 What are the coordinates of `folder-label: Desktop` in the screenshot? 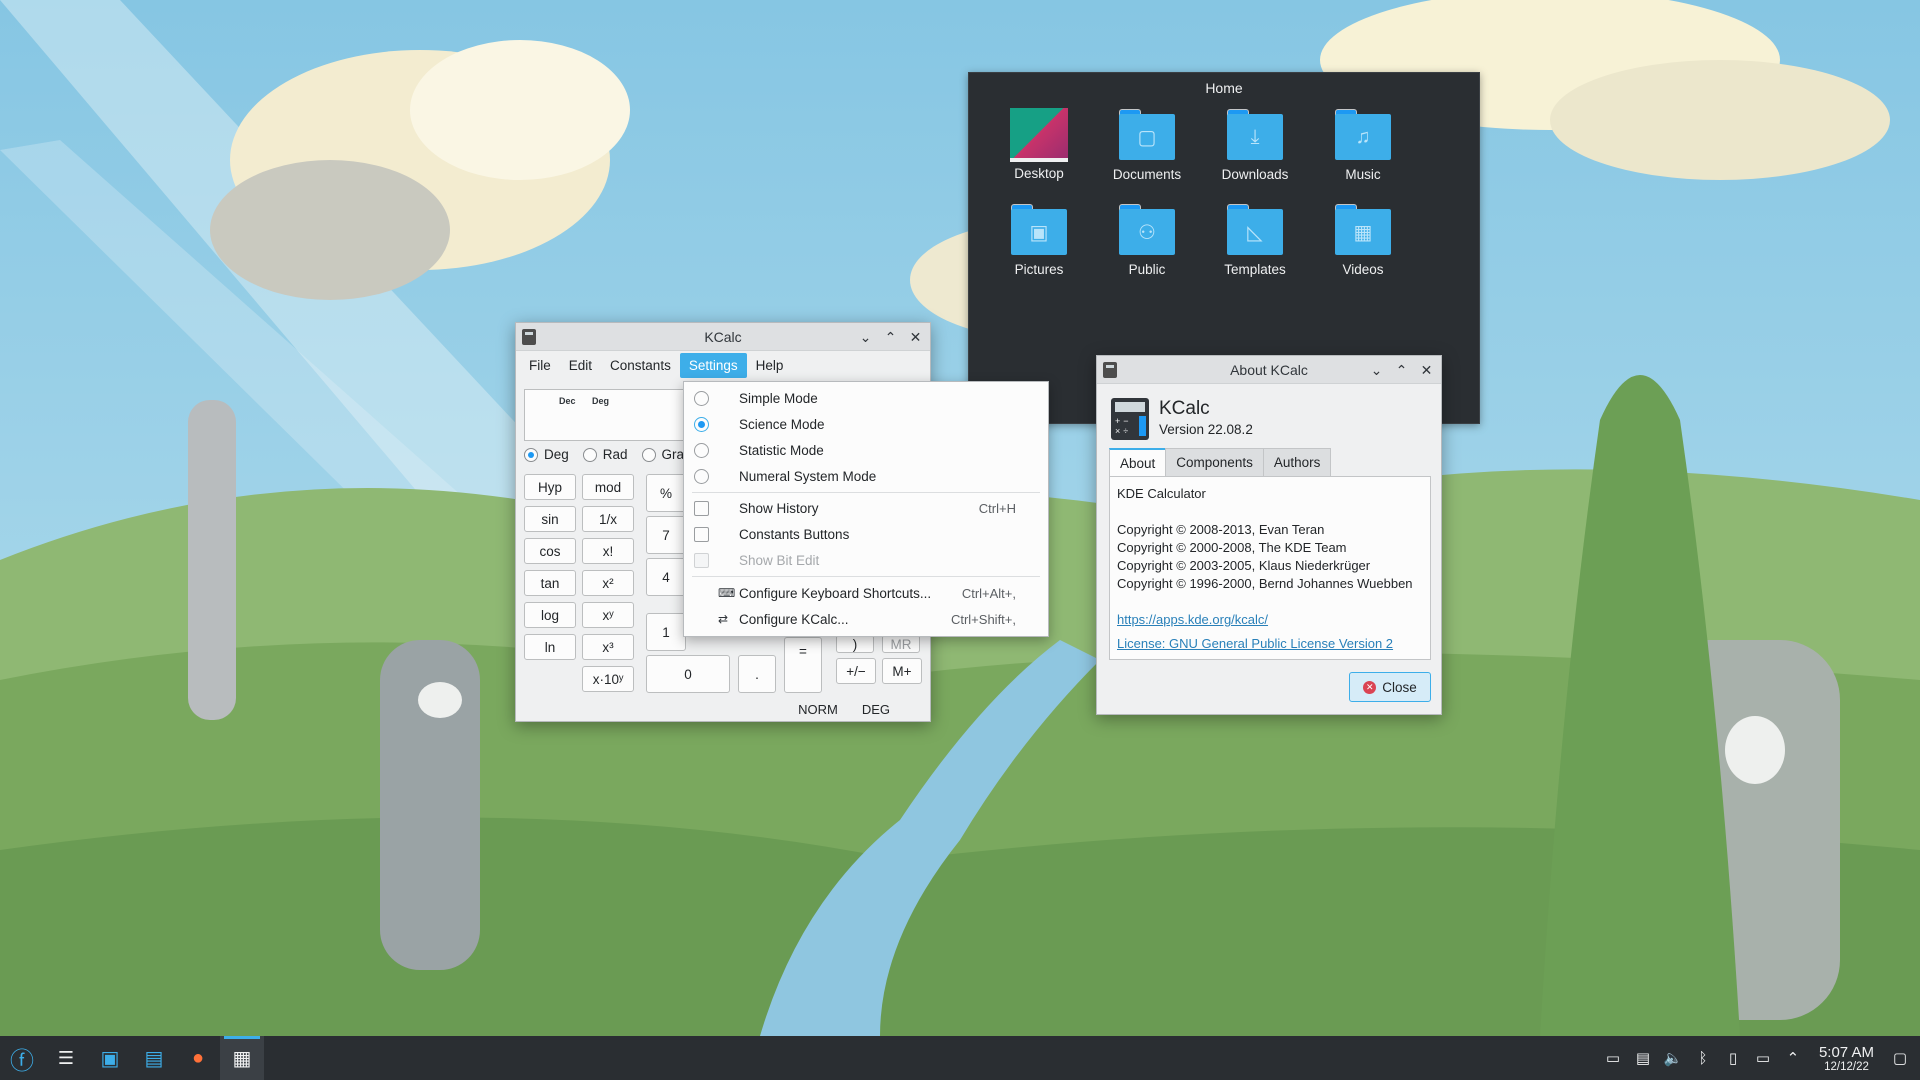 It's located at (1039, 173).